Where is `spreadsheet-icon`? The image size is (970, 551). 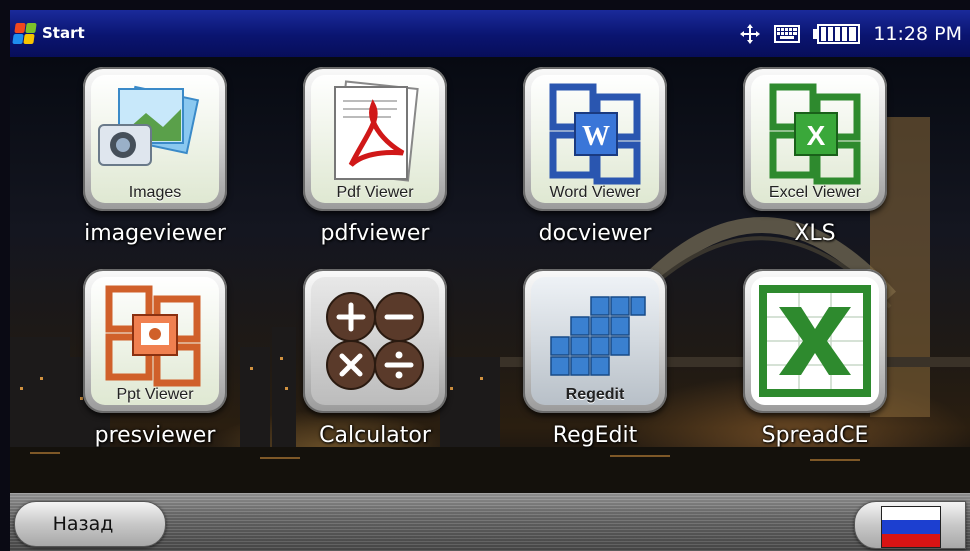 spreadsheet-icon is located at coordinates (815, 341).